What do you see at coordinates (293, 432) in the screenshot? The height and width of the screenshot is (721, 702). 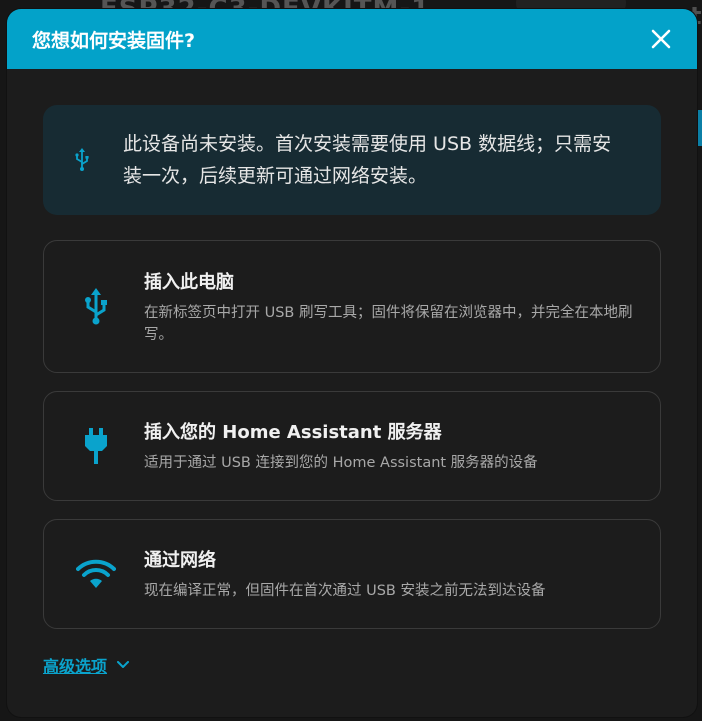 I see `option-title: 插入您的 Home Assistant 服务器` at bounding box center [293, 432].